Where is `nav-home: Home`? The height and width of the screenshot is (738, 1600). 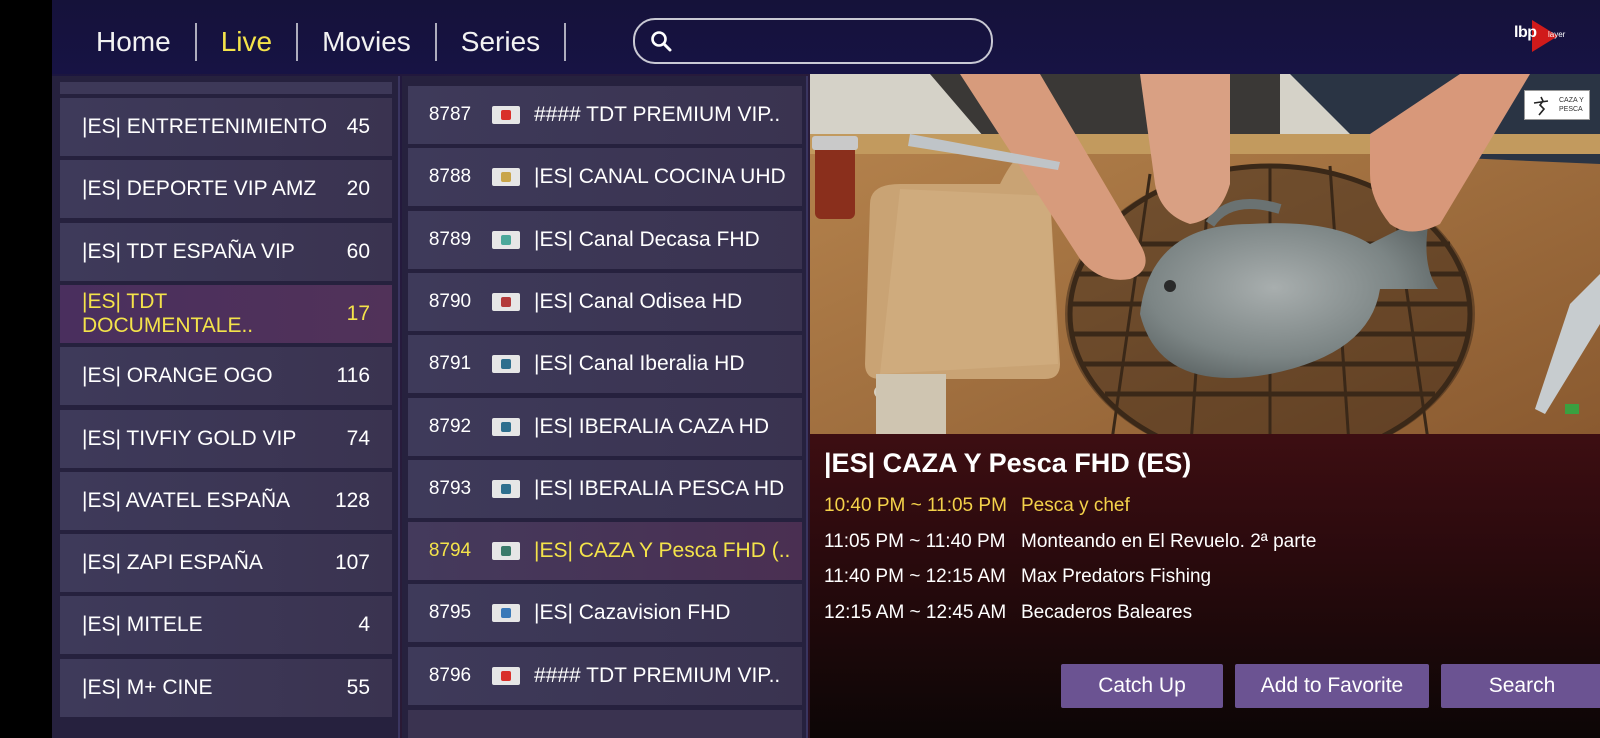
nav-home: Home is located at coordinates (133, 42).